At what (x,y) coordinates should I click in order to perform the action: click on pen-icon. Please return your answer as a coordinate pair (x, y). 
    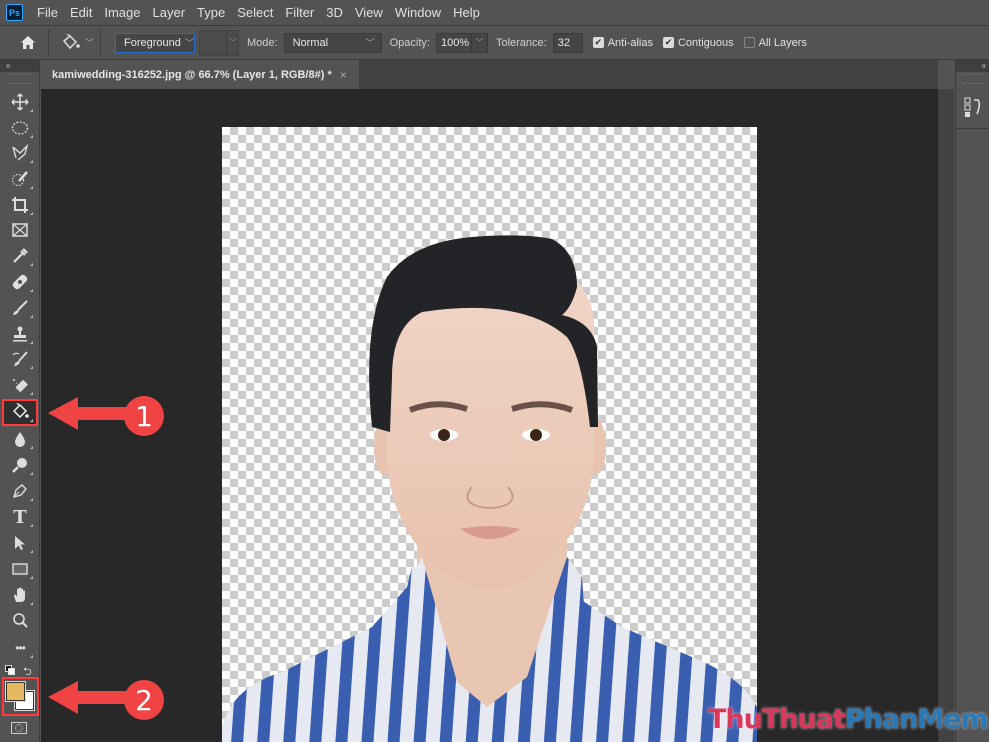
    Looking at the image, I should click on (19, 491).